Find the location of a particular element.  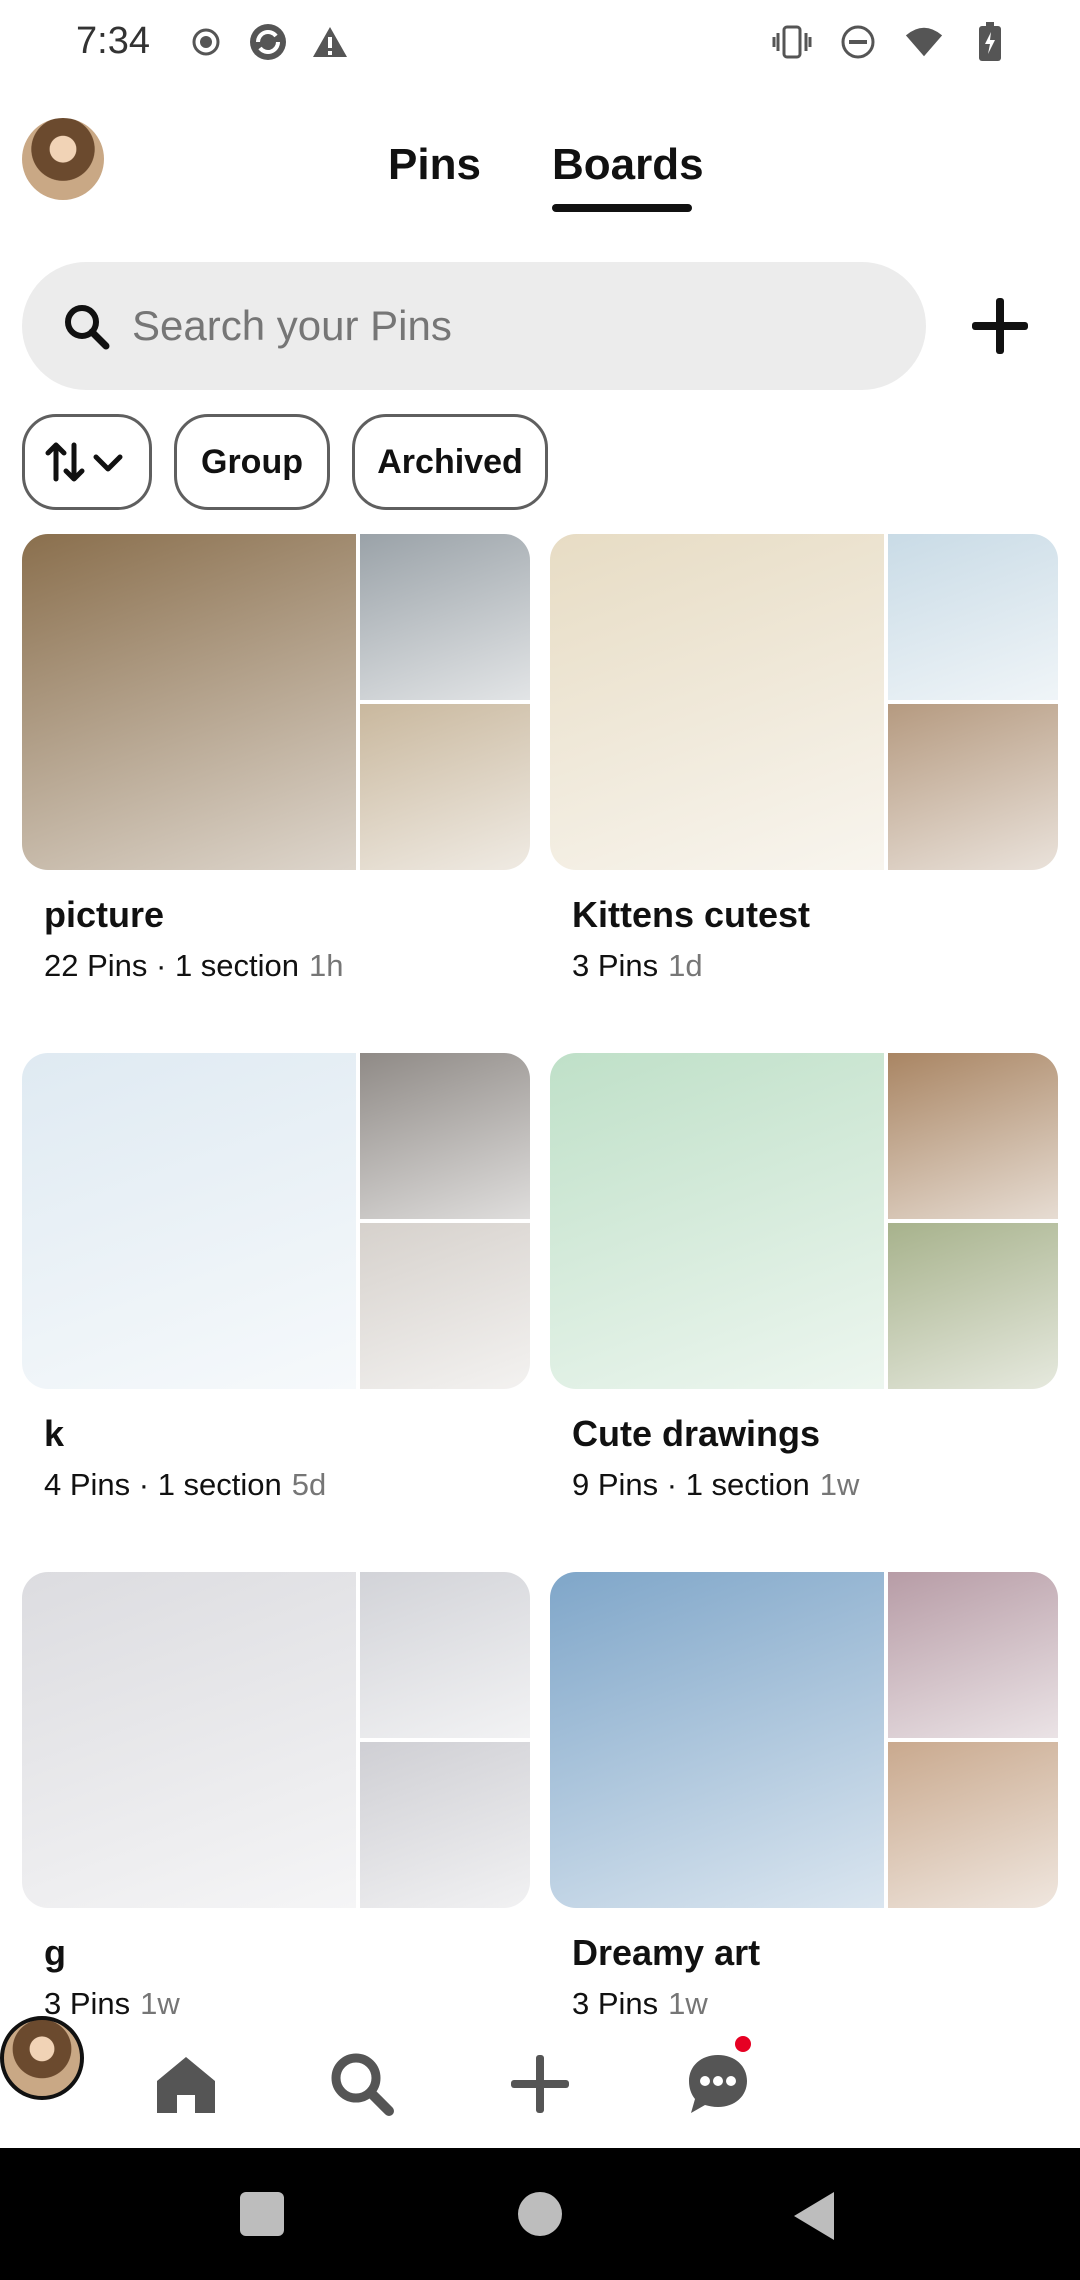

board-meta: 4 Pins · 1 section 5d is located at coordinates (185, 1485).